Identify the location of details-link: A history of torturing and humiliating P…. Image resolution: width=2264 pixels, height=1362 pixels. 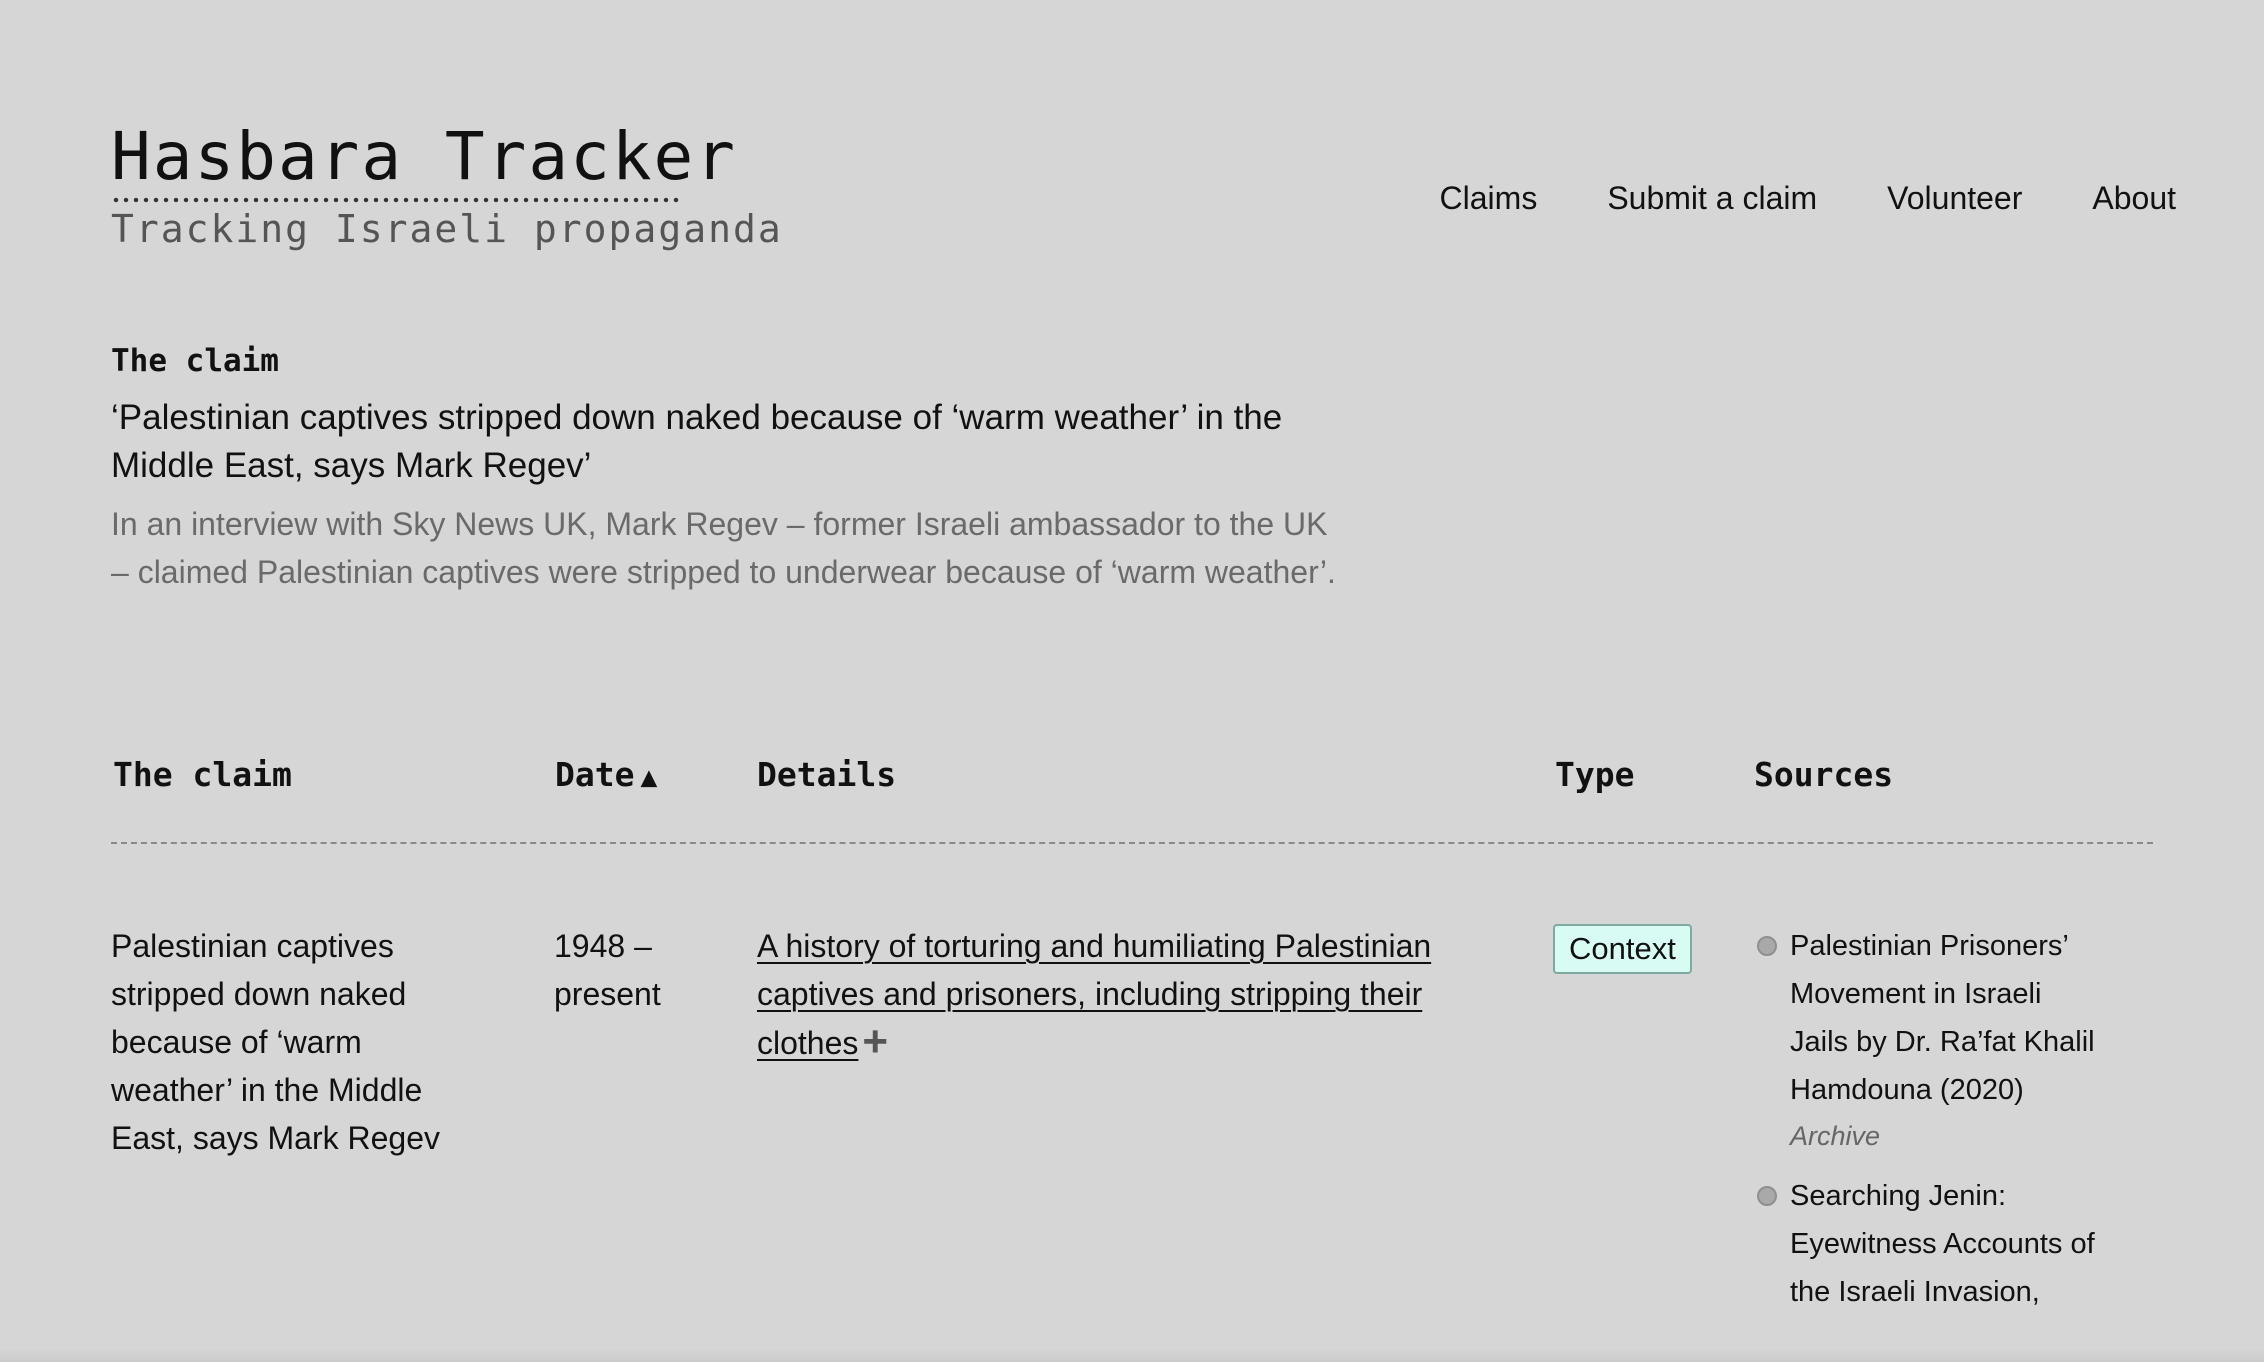
(1094, 994).